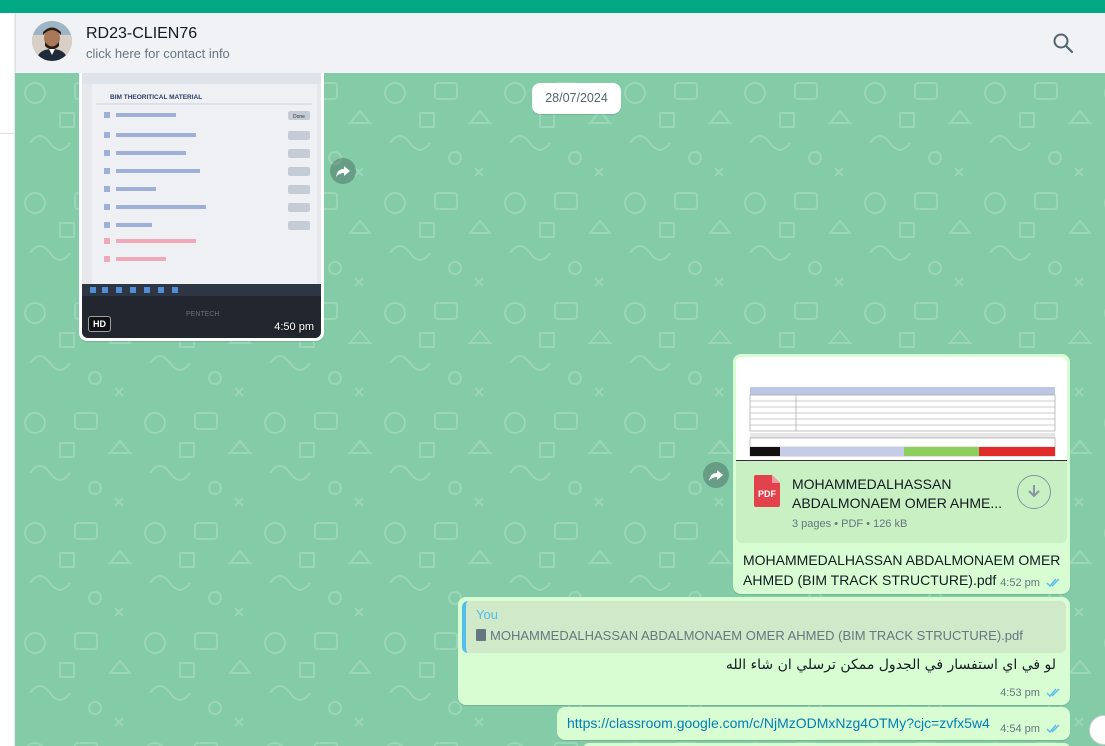  I want to click on contact-name: RD23-CLIEN76, so click(141, 34).